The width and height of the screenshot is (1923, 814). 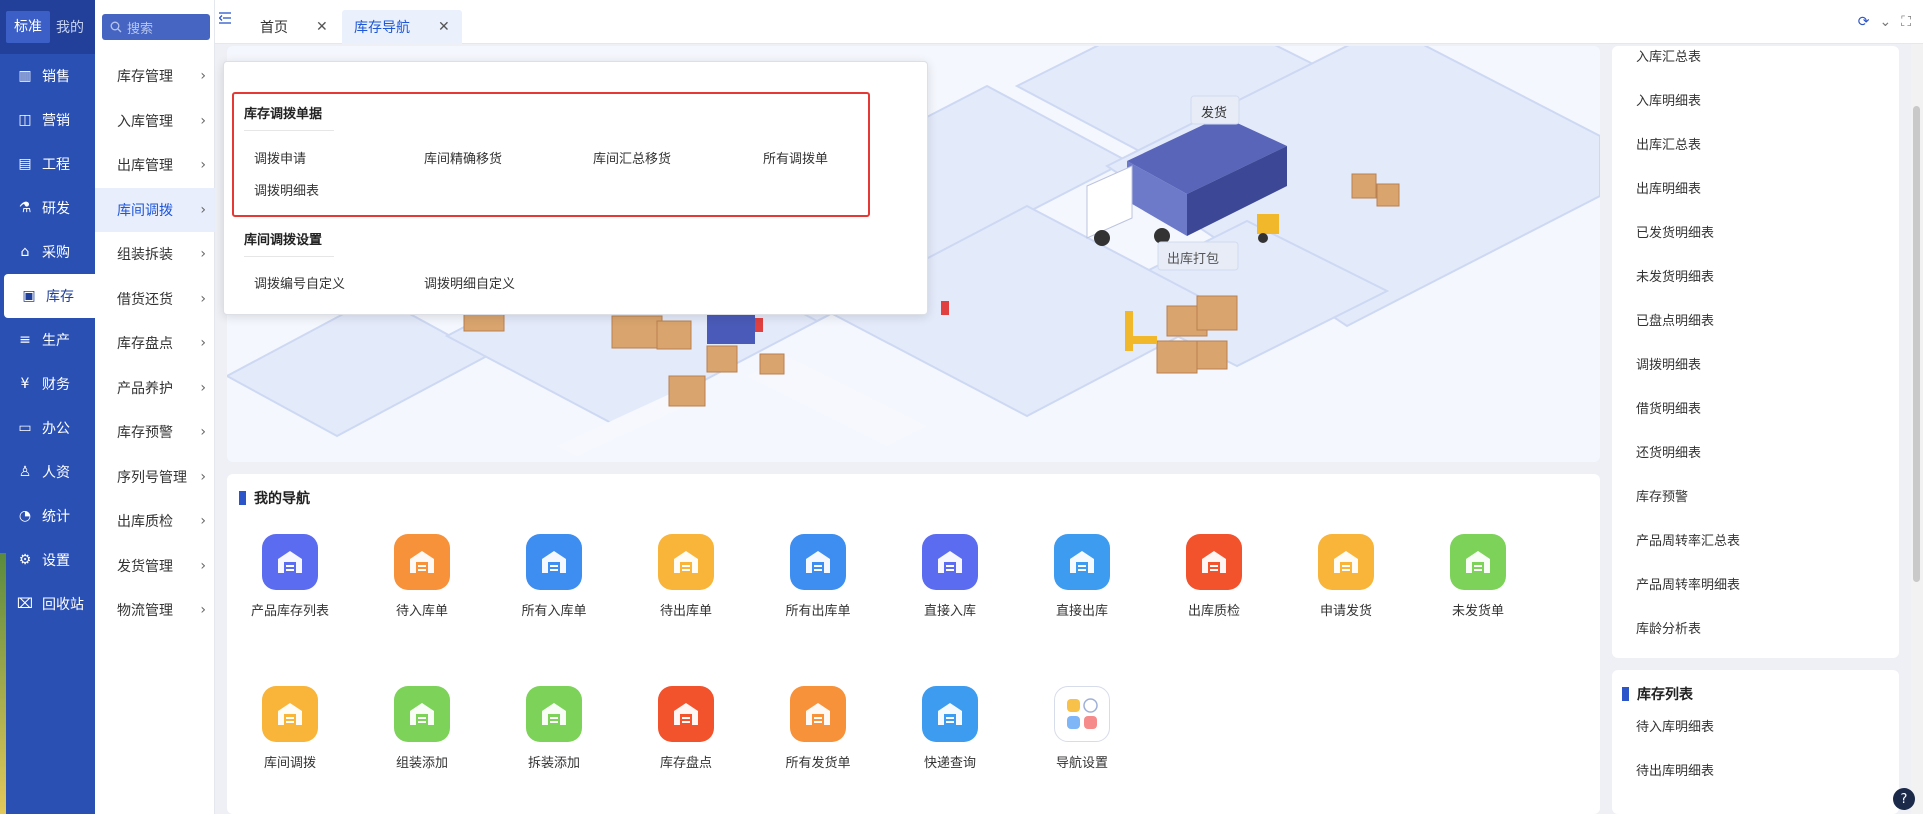 What do you see at coordinates (795, 157) in the screenshot?
I see `menu-item-all-transfers: 所有调拨单` at bounding box center [795, 157].